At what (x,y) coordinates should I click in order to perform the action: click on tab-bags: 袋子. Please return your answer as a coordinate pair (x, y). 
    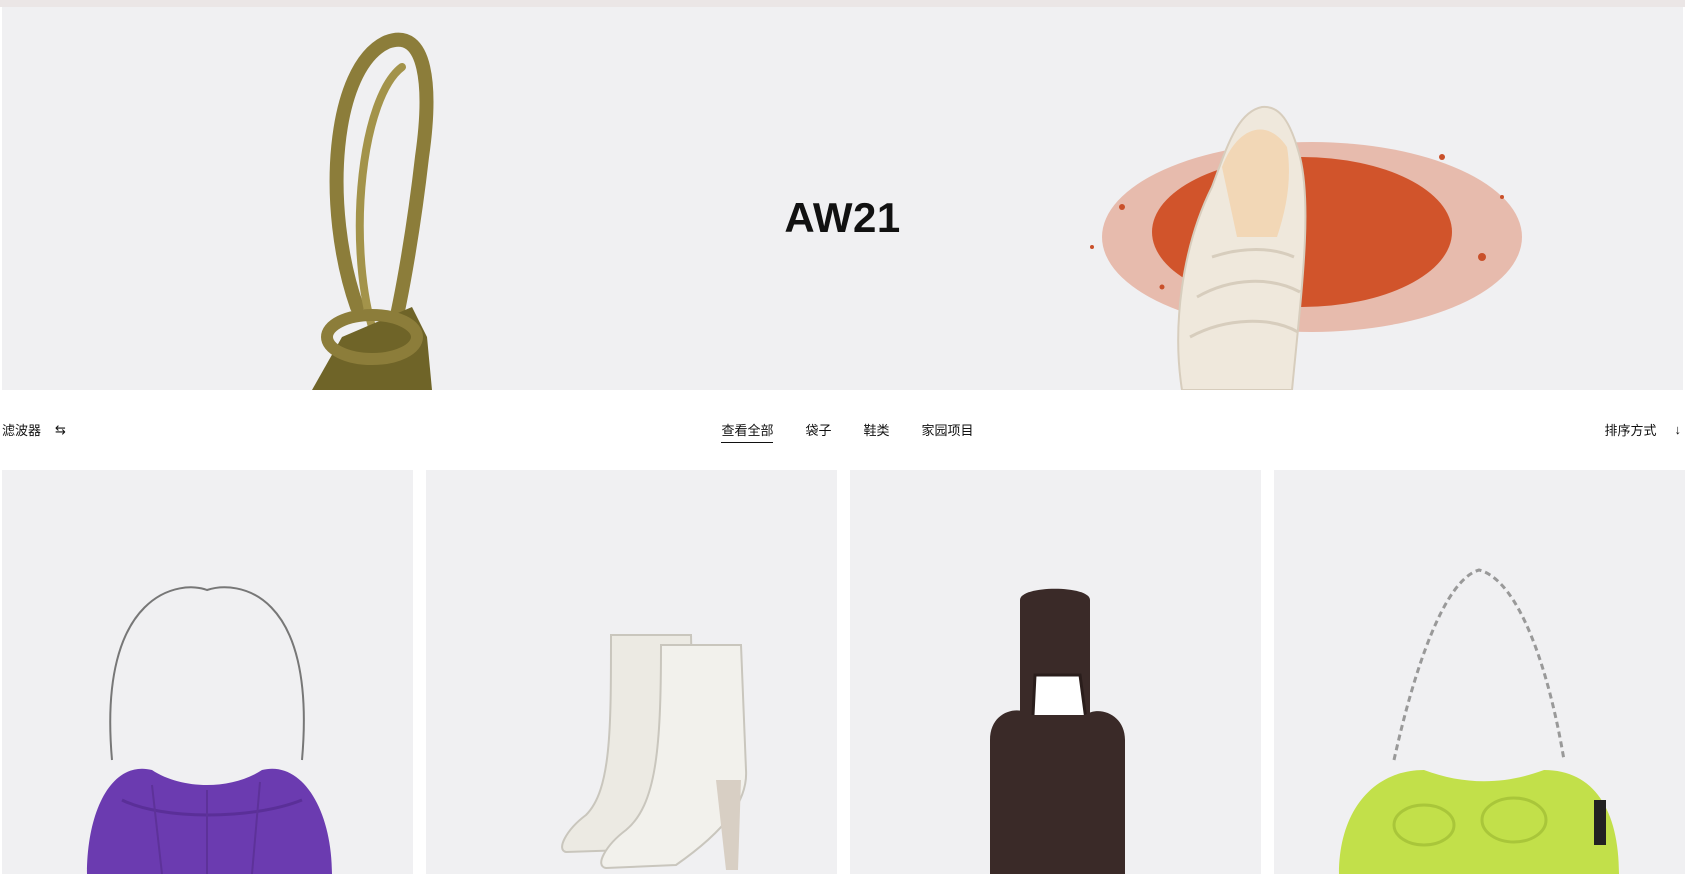
    Looking at the image, I should click on (818, 431).